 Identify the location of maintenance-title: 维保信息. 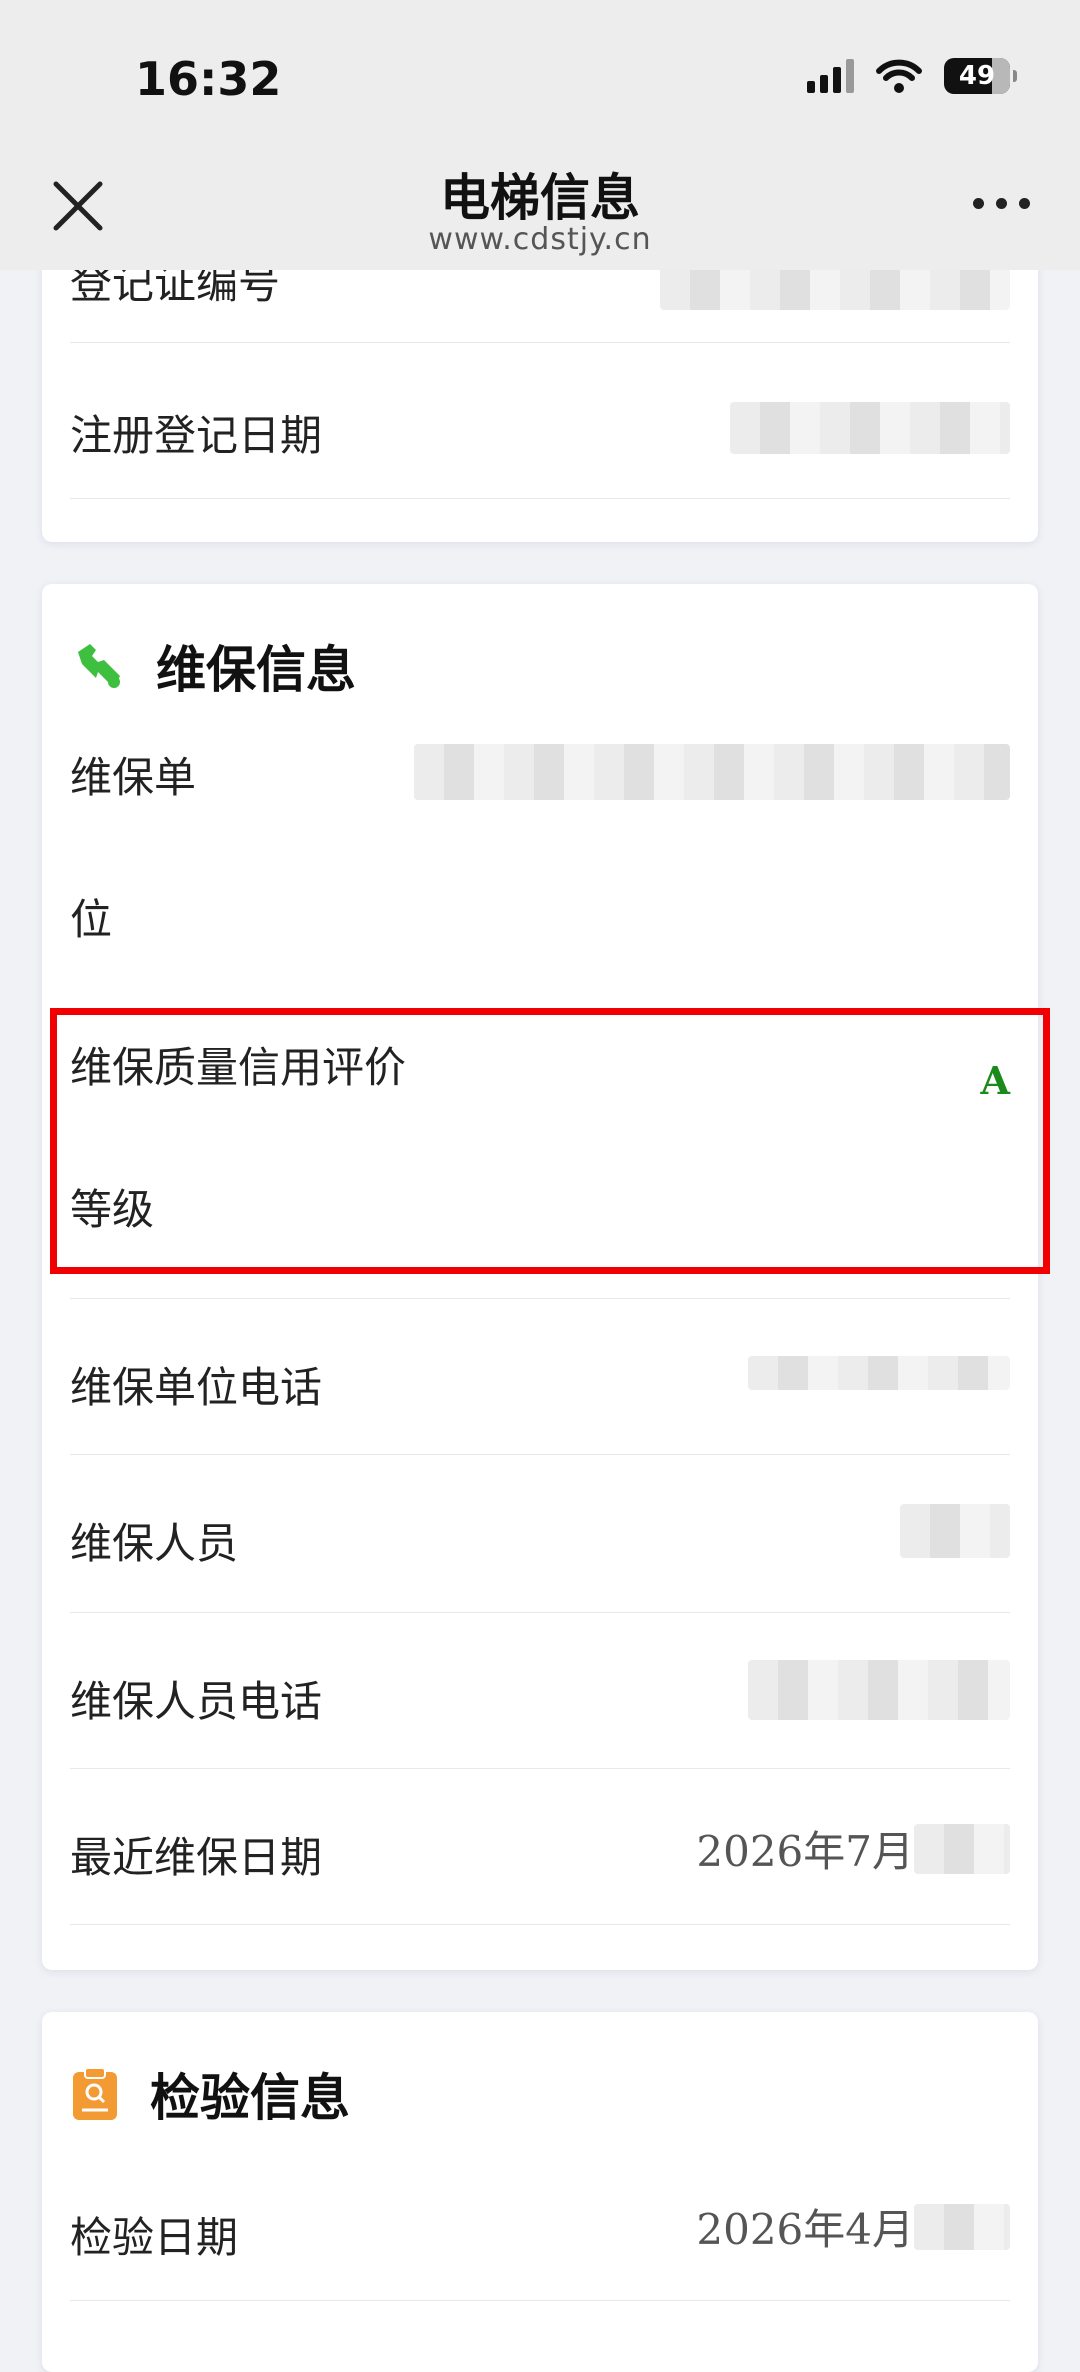
(256, 670).